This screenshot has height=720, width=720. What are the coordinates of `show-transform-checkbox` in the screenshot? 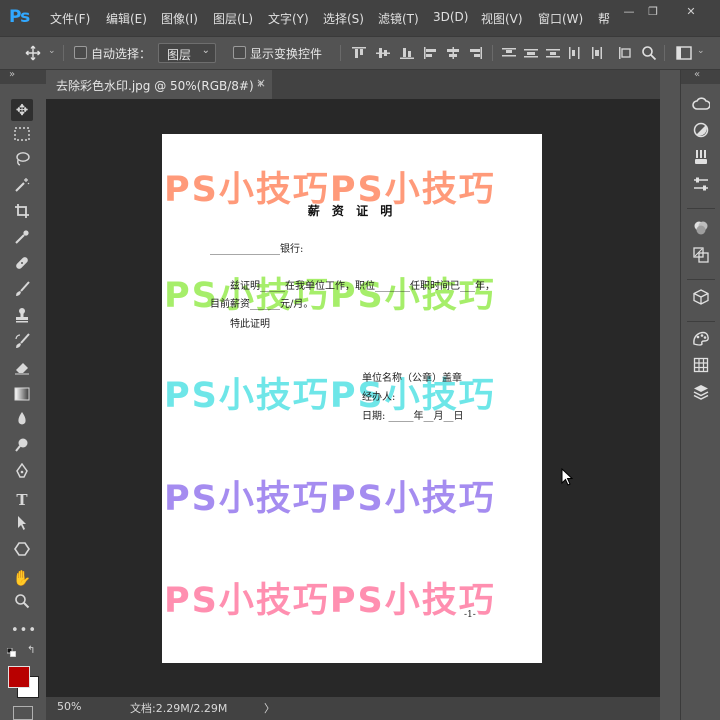 It's located at (239, 52).